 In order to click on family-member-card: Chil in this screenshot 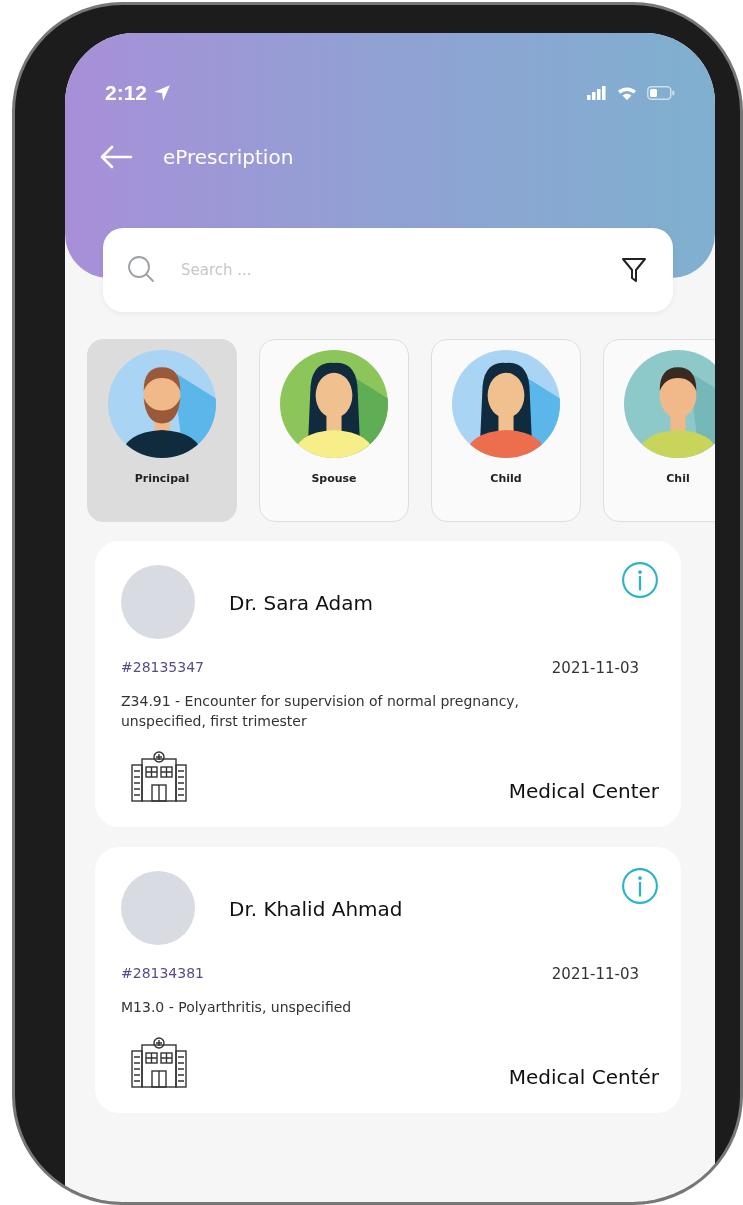, I will do `click(659, 430)`.